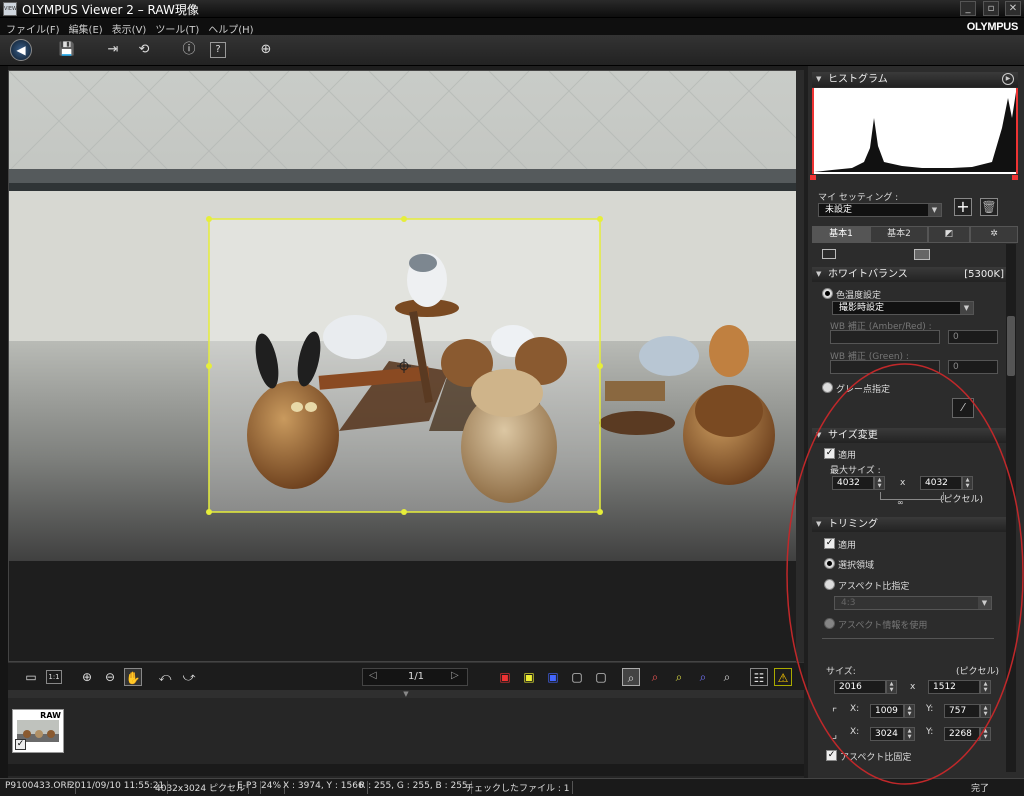 The image size is (1024, 796). I want to click on resize-width-input: 4032, so click(853, 483).